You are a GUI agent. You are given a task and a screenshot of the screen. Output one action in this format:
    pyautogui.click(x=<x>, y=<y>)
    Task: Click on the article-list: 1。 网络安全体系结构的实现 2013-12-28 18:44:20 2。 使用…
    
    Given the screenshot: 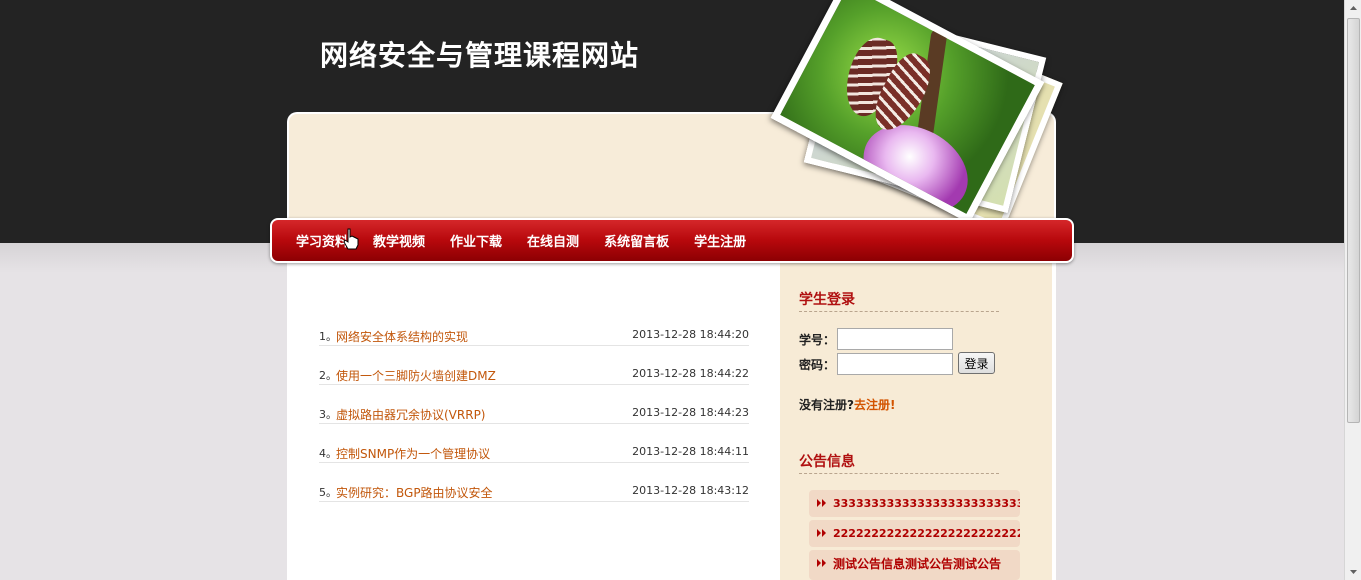 What is the action you would take?
    pyautogui.click(x=534, y=422)
    